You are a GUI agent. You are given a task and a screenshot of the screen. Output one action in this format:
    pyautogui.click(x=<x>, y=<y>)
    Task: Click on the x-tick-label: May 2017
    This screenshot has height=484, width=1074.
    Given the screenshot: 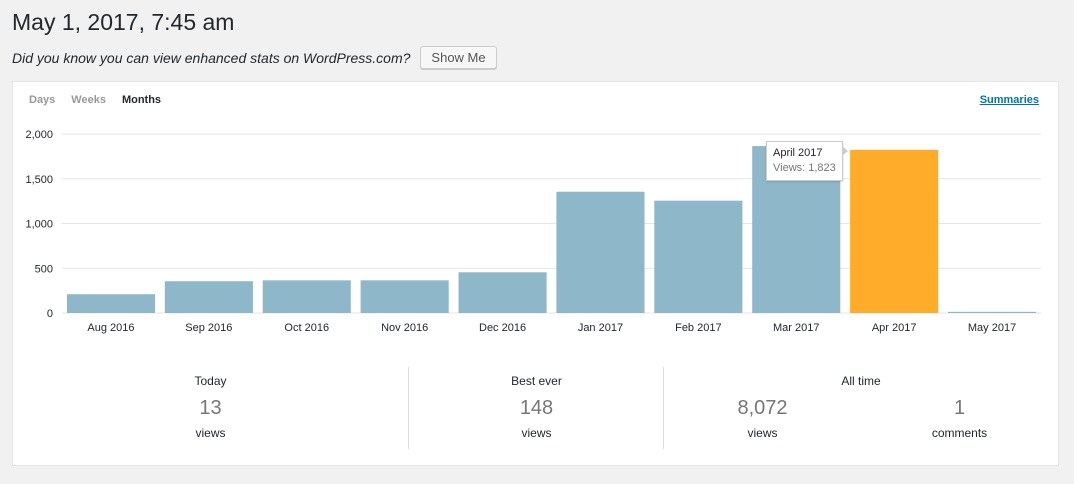 What is the action you would take?
    pyautogui.click(x=992, y=328)
    